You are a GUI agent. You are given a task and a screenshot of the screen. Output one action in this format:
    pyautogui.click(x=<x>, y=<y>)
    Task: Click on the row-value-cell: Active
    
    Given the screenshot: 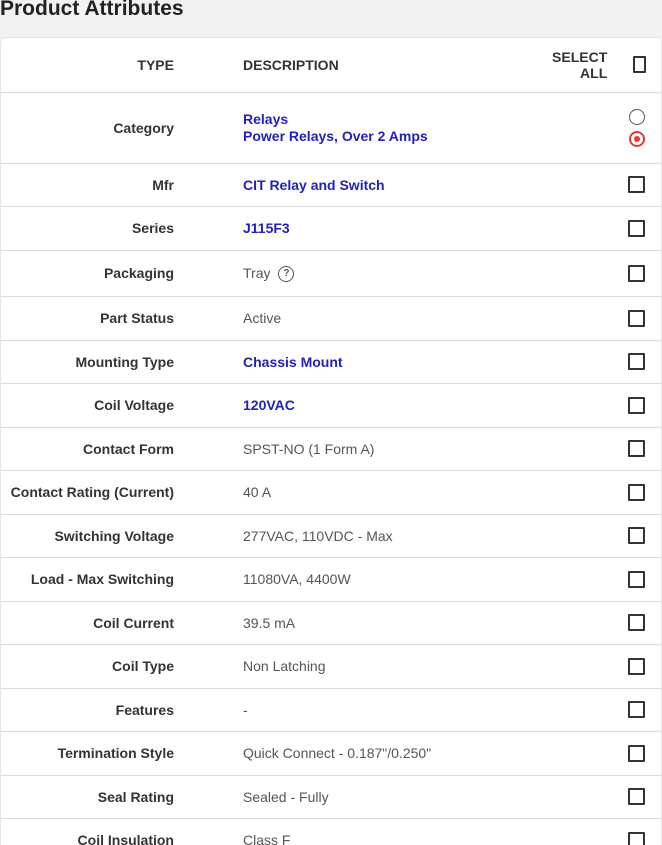 What is the action you would take?
    pyautogui.click(x=380, y=318)
    